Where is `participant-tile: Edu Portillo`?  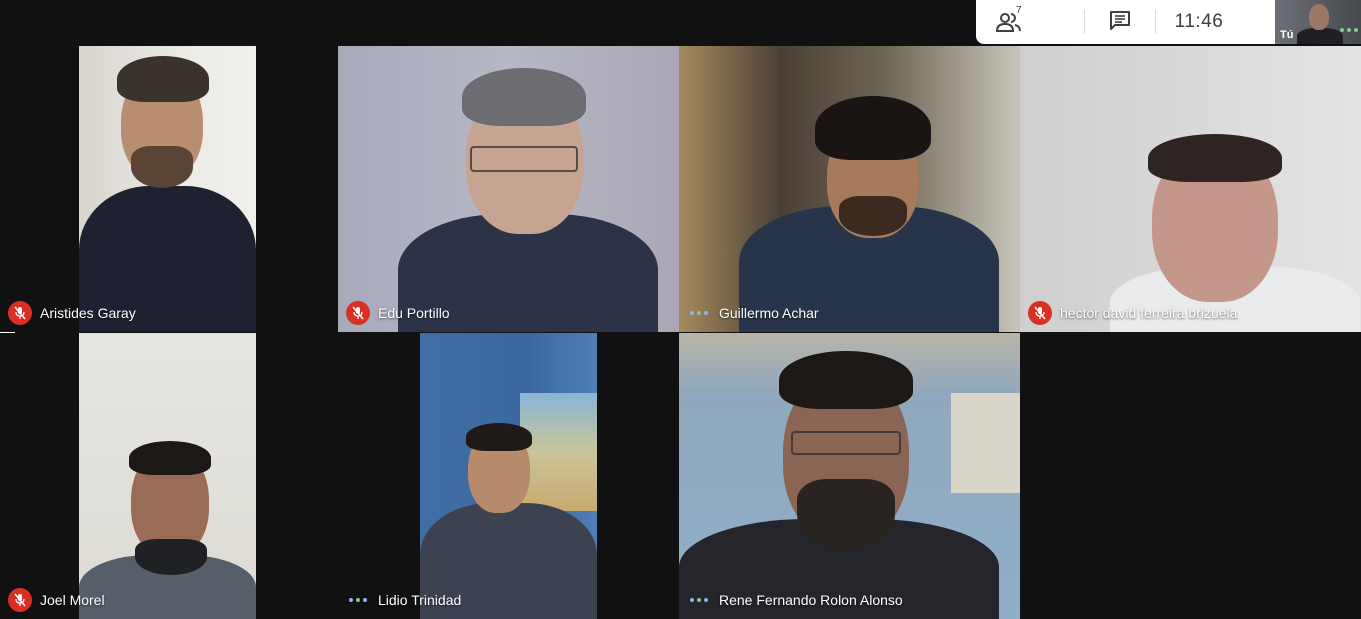 participant-tile: Edu Portillo is located at coordinates (508, 189).